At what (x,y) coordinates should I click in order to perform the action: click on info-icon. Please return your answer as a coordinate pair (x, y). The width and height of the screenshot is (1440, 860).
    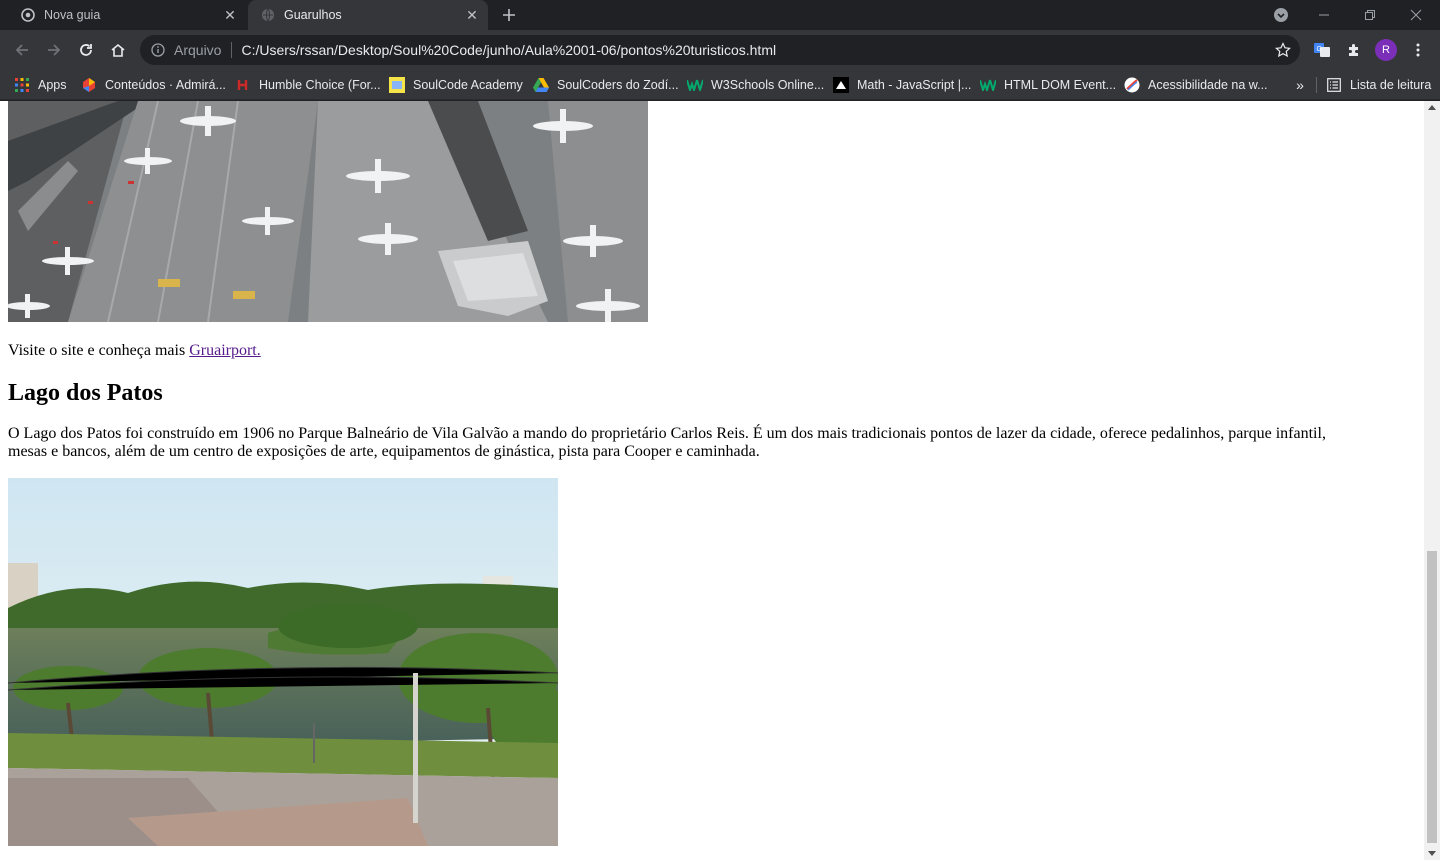
    Looking at the image, I should click on (158, 50).